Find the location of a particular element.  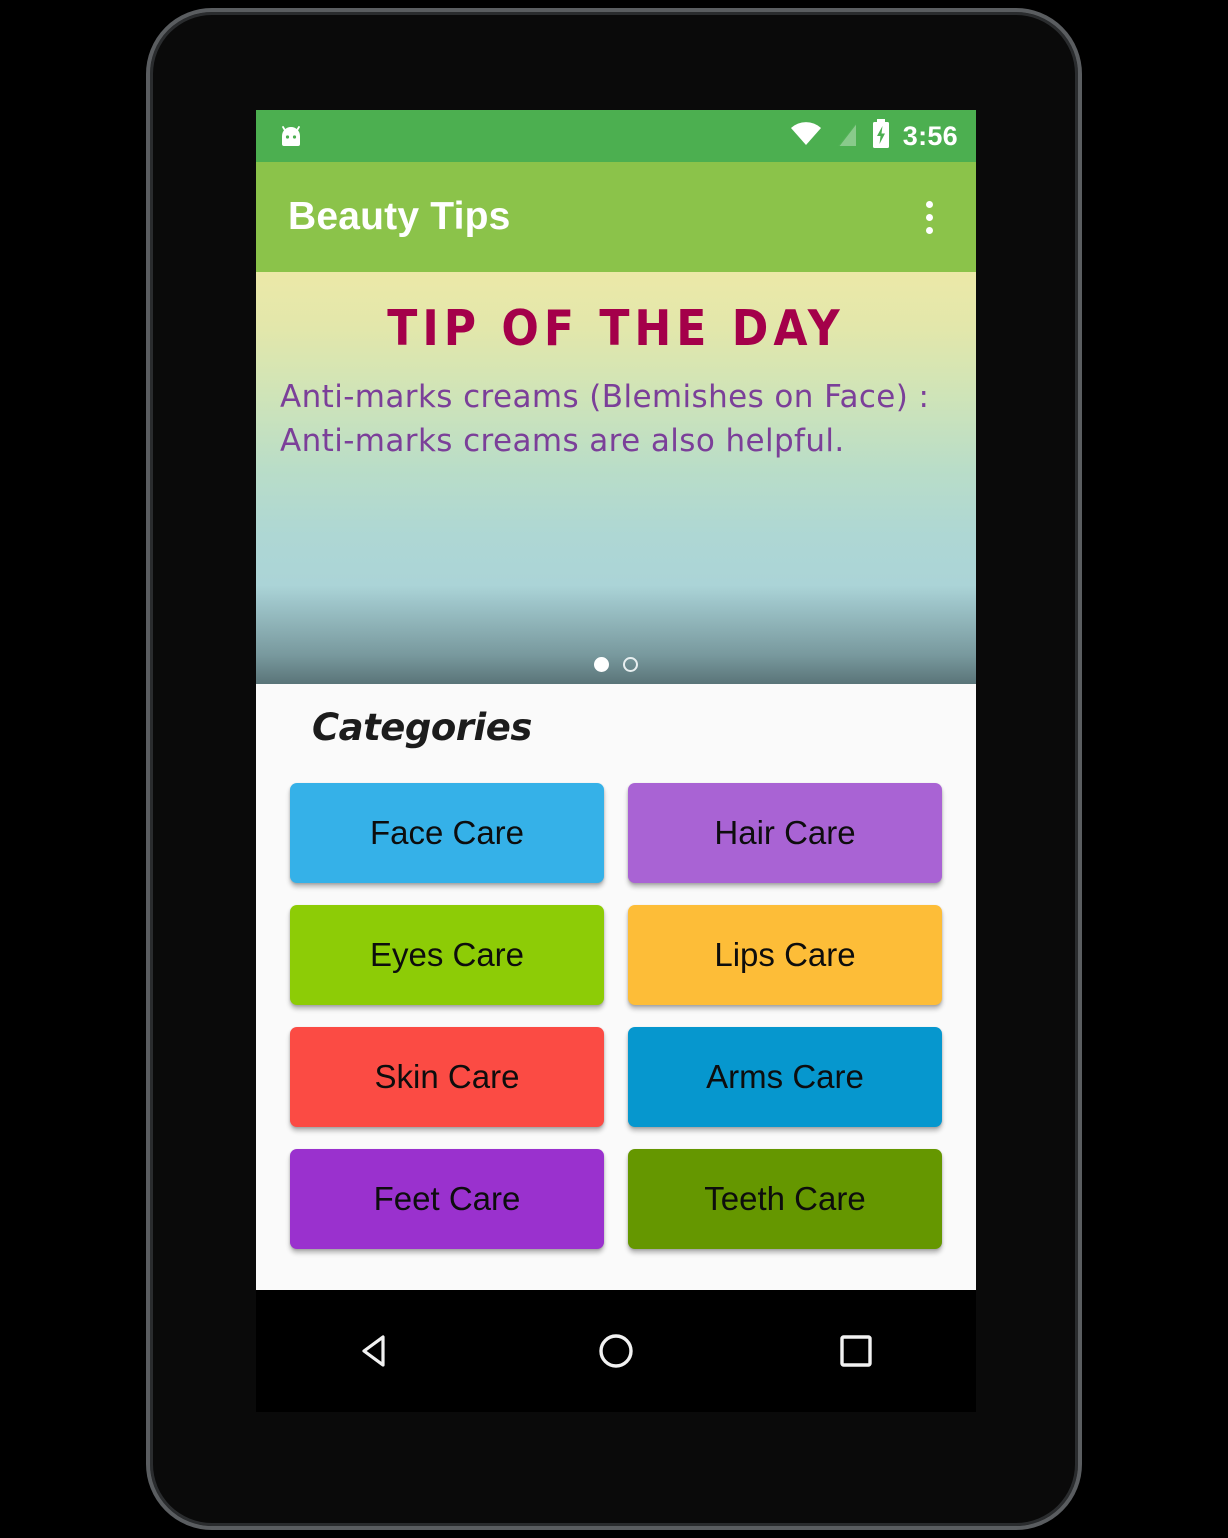

status-bar: 3:56 is located at coordinates (616, 136).